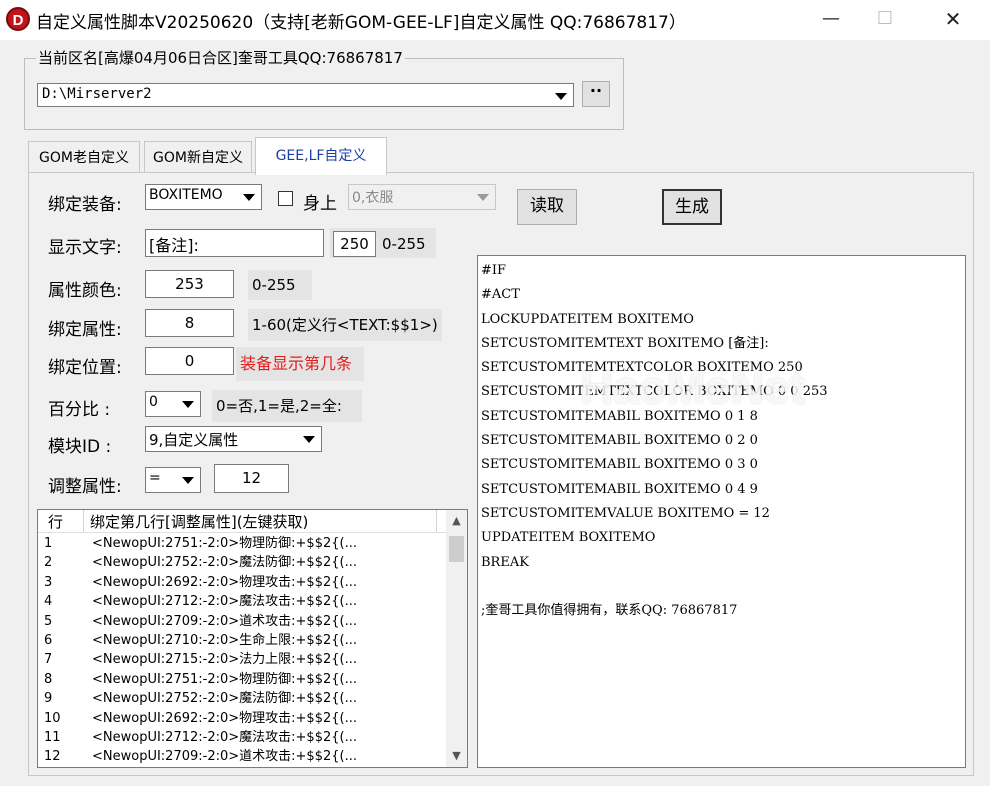 This screenshot has height=786, width=990. What do you see at coordinates (251, 478) in the screenshot?
I see `adjust-value-input: 12` at bounding box center [251, 478].